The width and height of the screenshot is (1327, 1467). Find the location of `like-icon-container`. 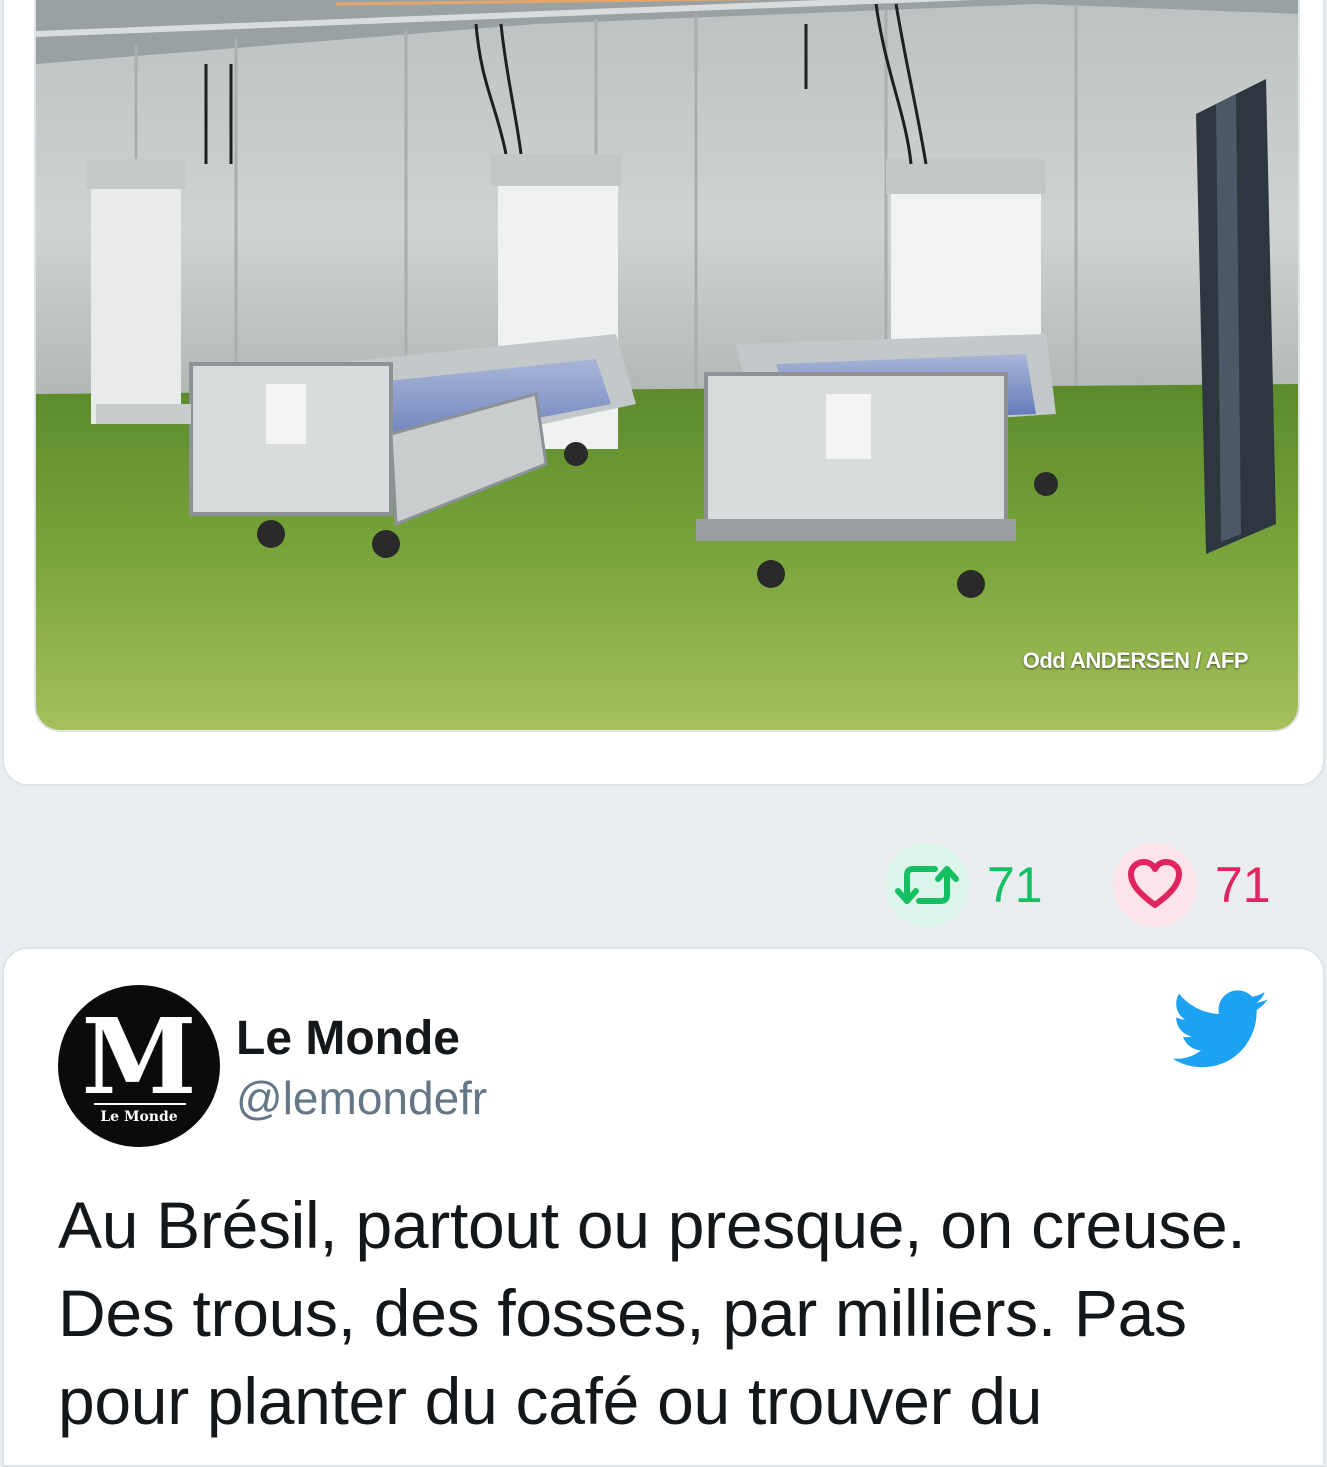

like-icon-container is located at coordinates (1155, 885).